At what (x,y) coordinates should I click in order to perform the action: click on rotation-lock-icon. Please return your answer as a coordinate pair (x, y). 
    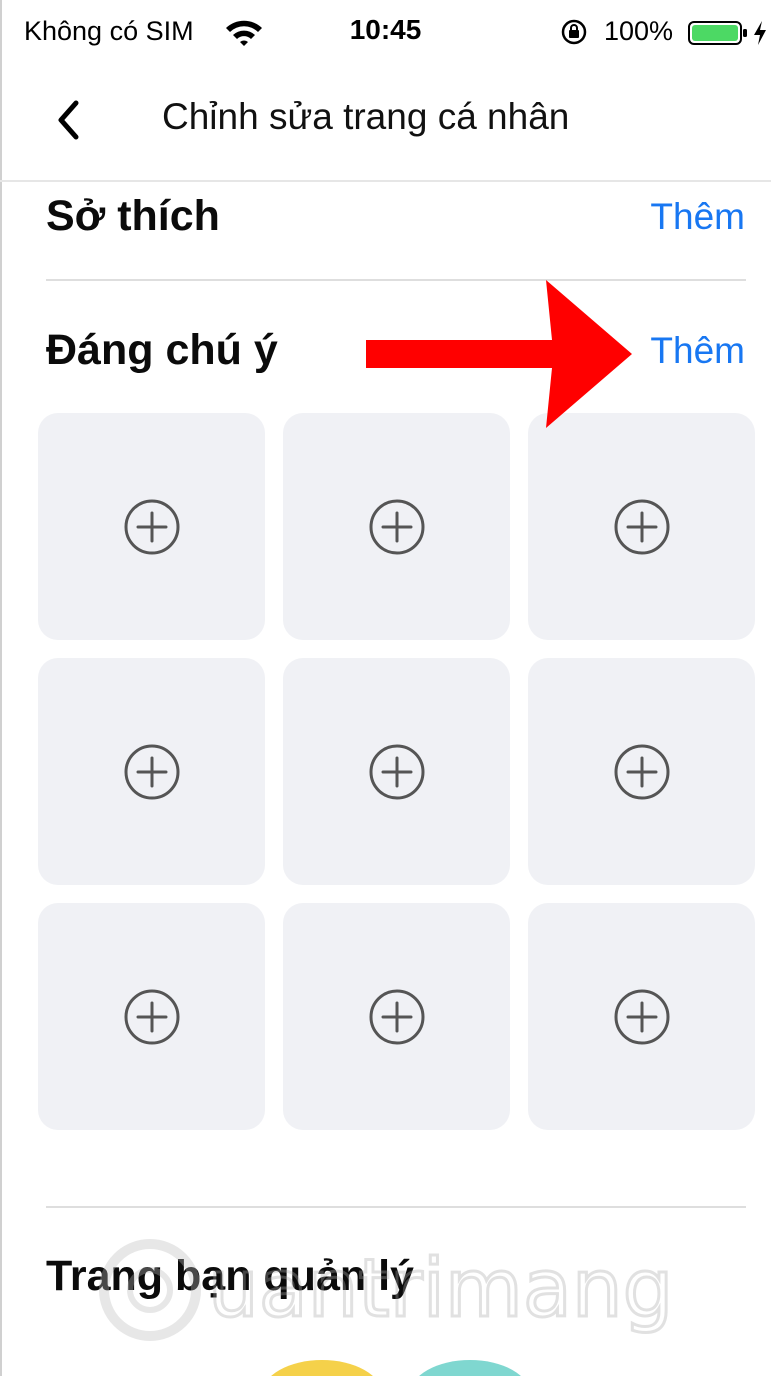
    Looking at the image, I should click on (574, 32).